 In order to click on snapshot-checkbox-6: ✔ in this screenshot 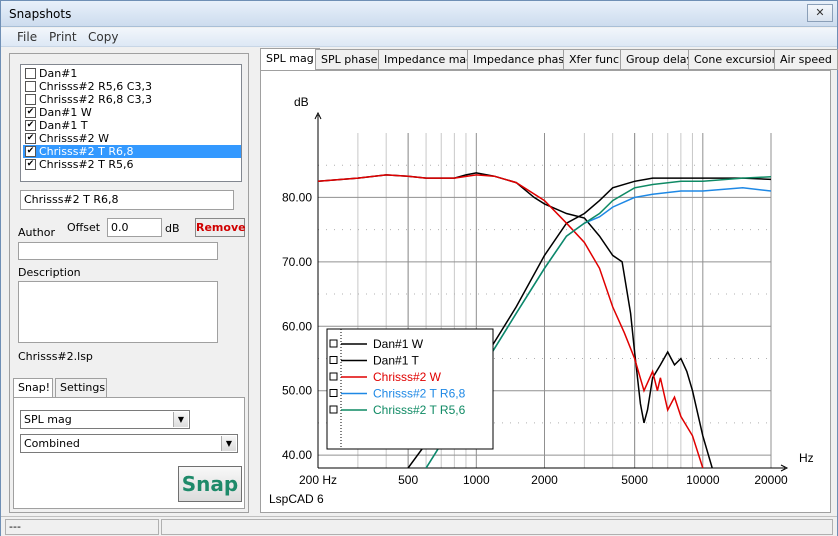, I will do `click(30, 151)`.